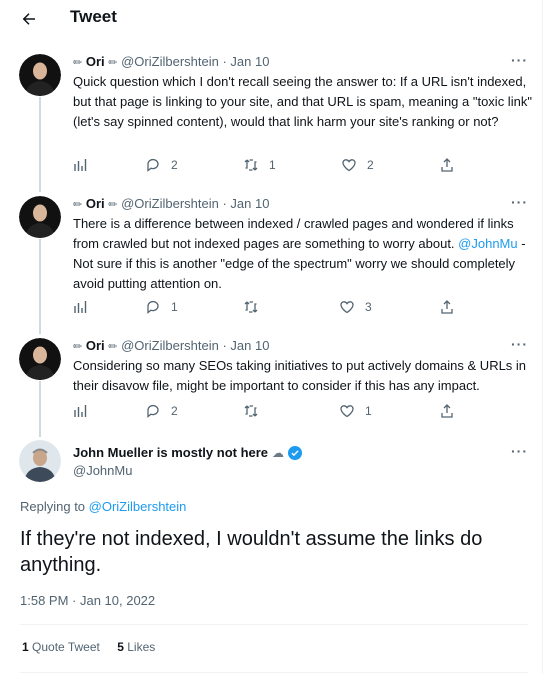 This screenshot has width=557, height=674. Describe the element at coordinates (141, 647) in the screenshot. I see `likes-label: Likes` at that location.